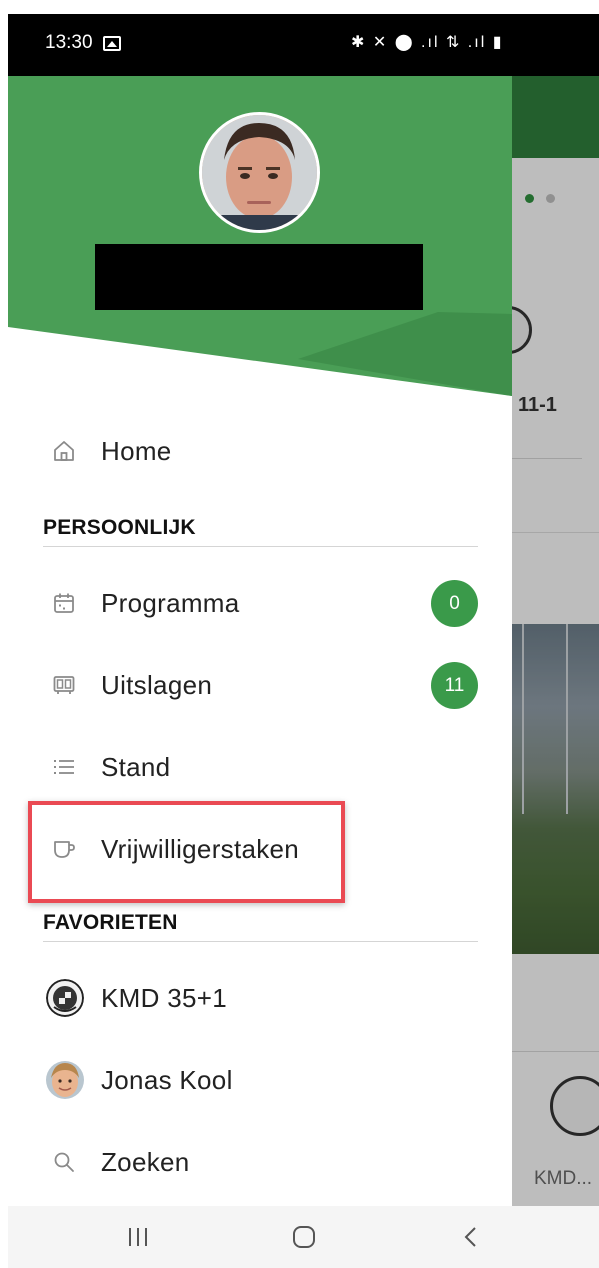  I want to click on profile-avatar, so click(259, 172).